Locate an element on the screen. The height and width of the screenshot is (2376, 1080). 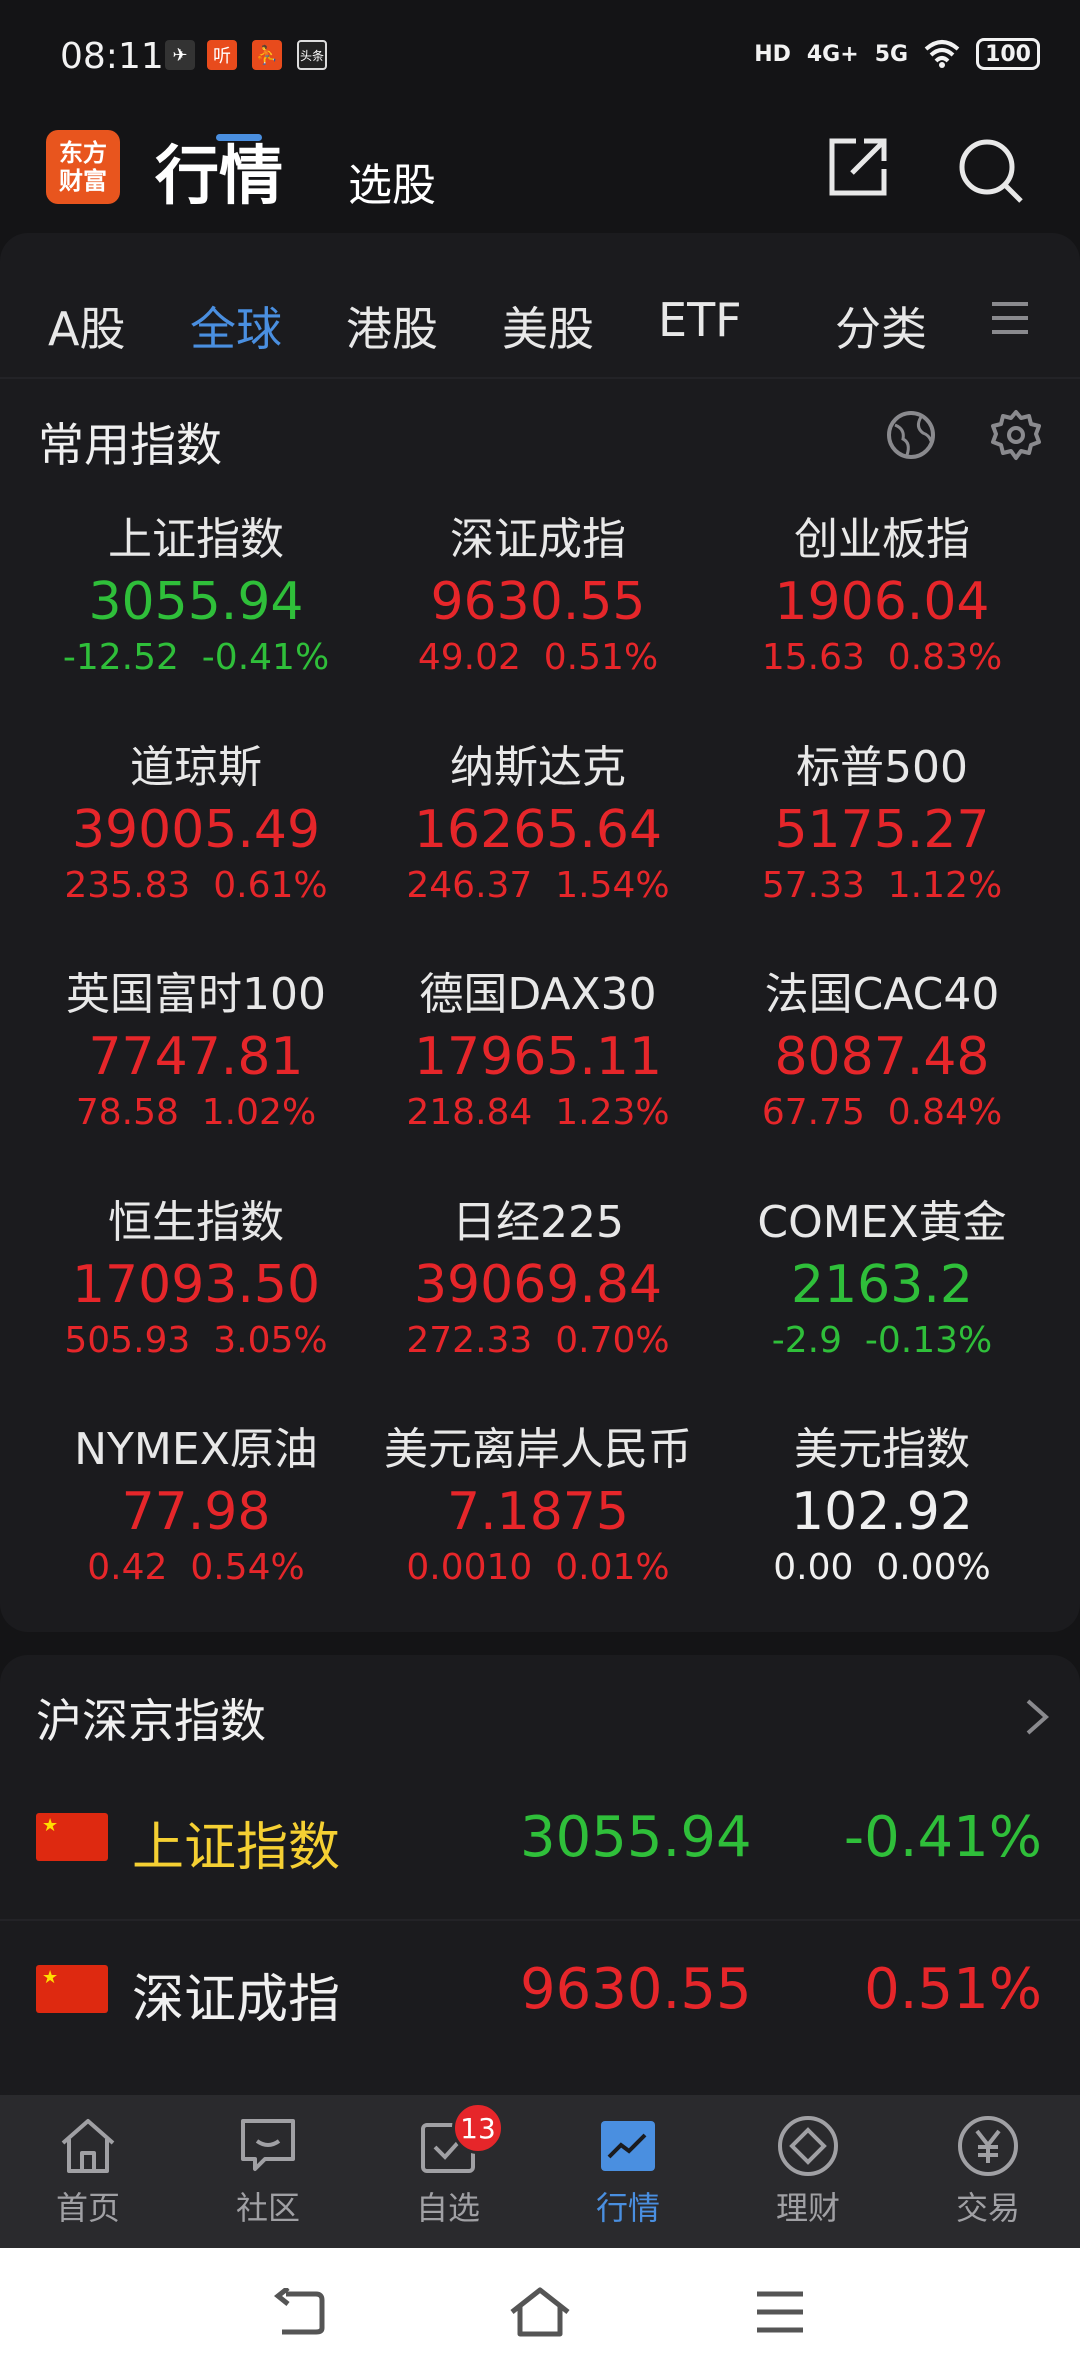
tab-category: 分类 is located at coordinates (881, 326).